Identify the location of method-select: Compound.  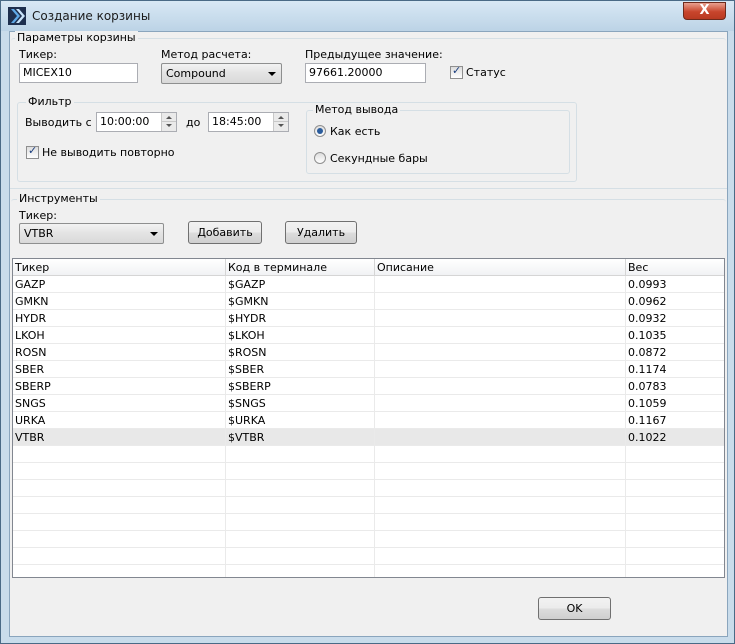
(221, 73).